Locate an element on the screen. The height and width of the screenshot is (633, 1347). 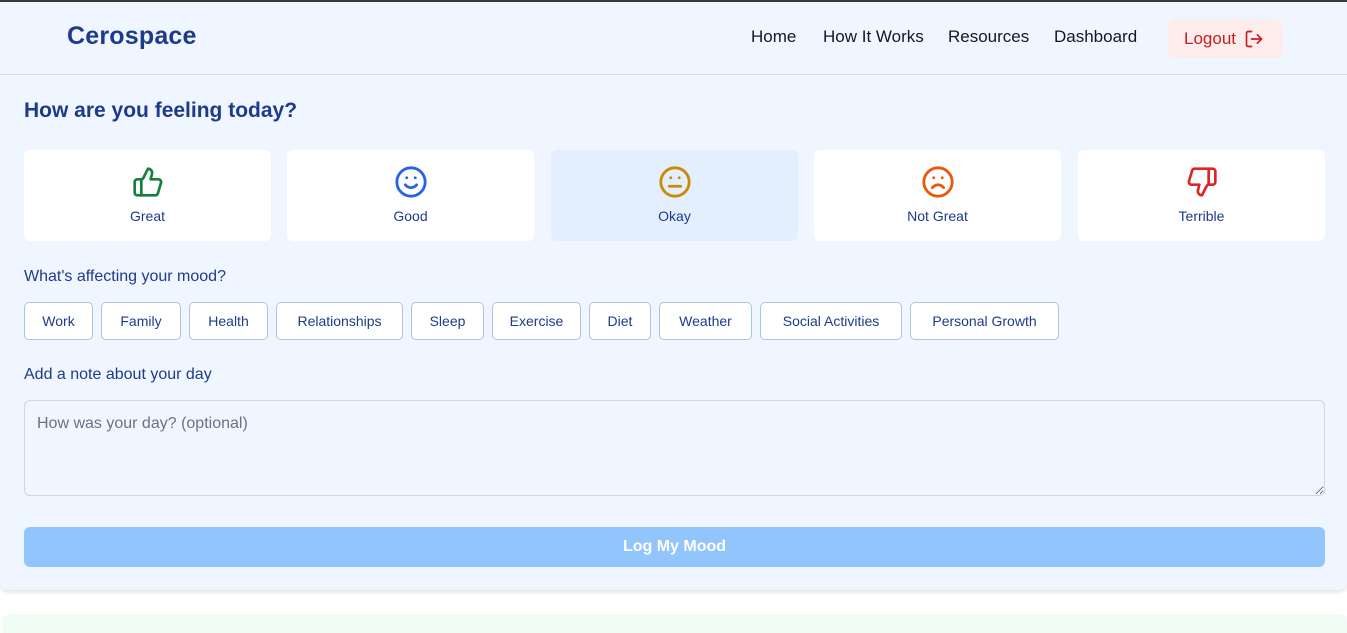
factors-label: What's affecting your mood? is located at coordinates (125, 276).